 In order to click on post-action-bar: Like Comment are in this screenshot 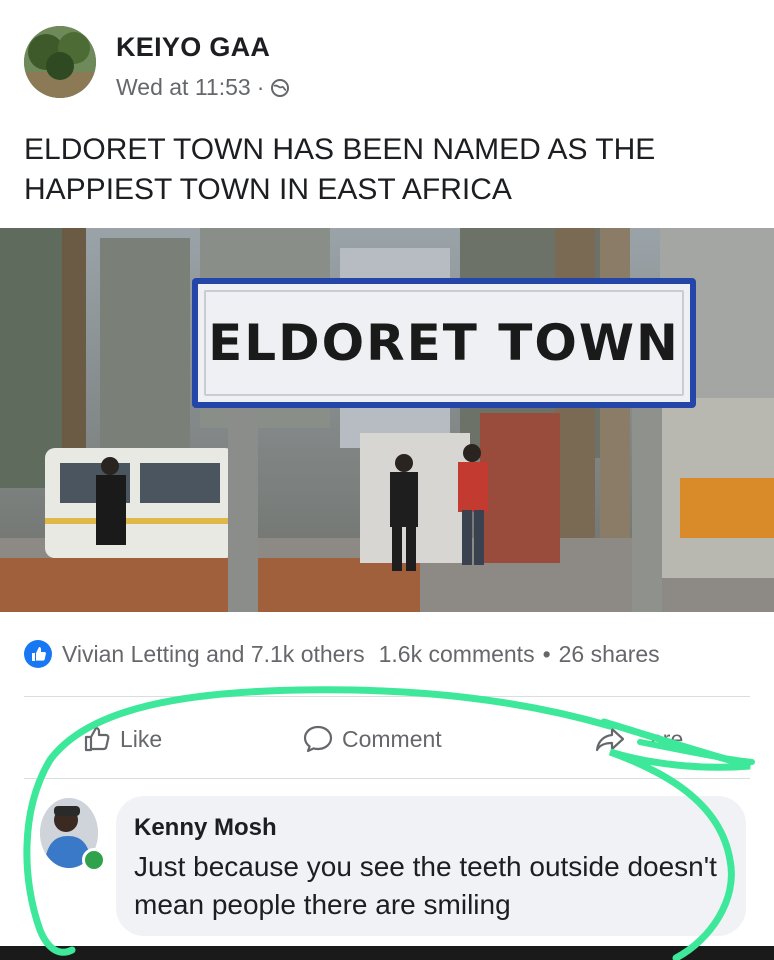, I will do `click(387, 741)`.